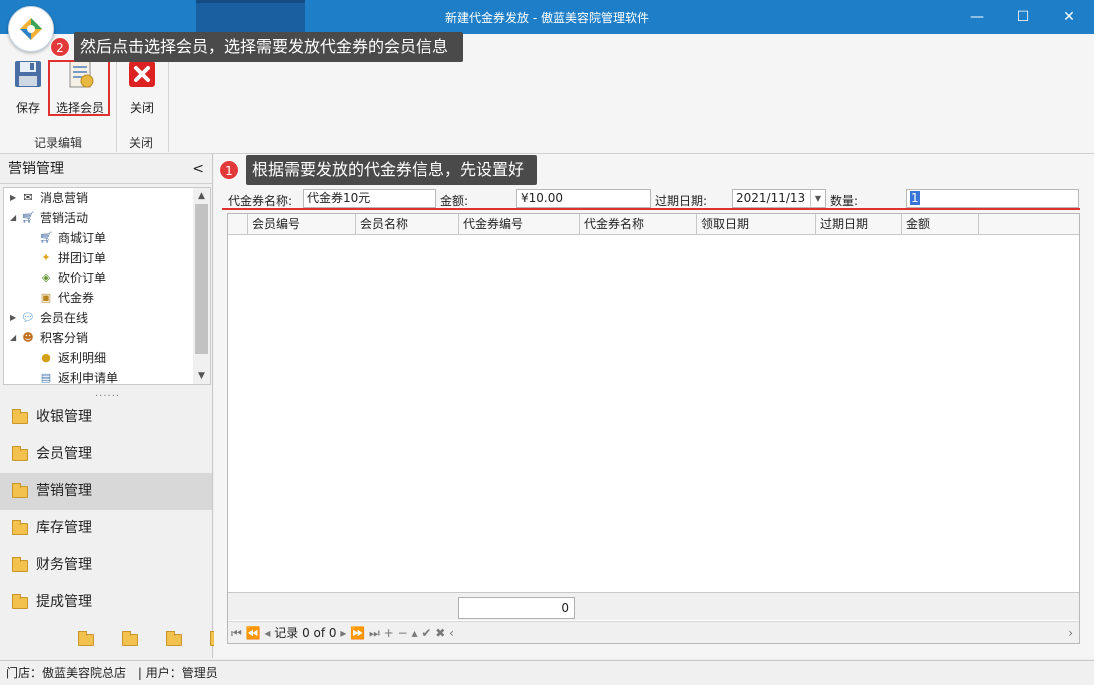  What do you see at coordinates (638, 224) in the screenshot?
I see `column-header: 代金券名称` at bounding box center [638, 224].